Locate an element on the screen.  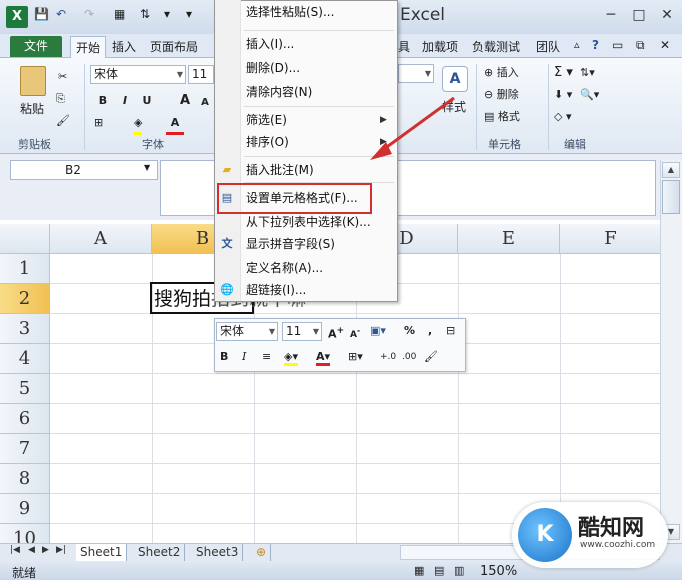
column-header: A is located at coordinates (101, 239).